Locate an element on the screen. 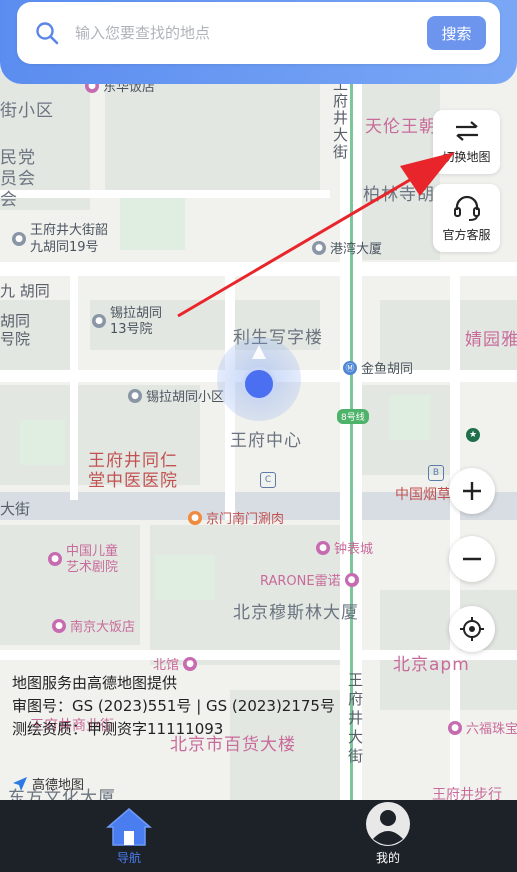  user-avatar-icon is located at coordinates (388, 824).